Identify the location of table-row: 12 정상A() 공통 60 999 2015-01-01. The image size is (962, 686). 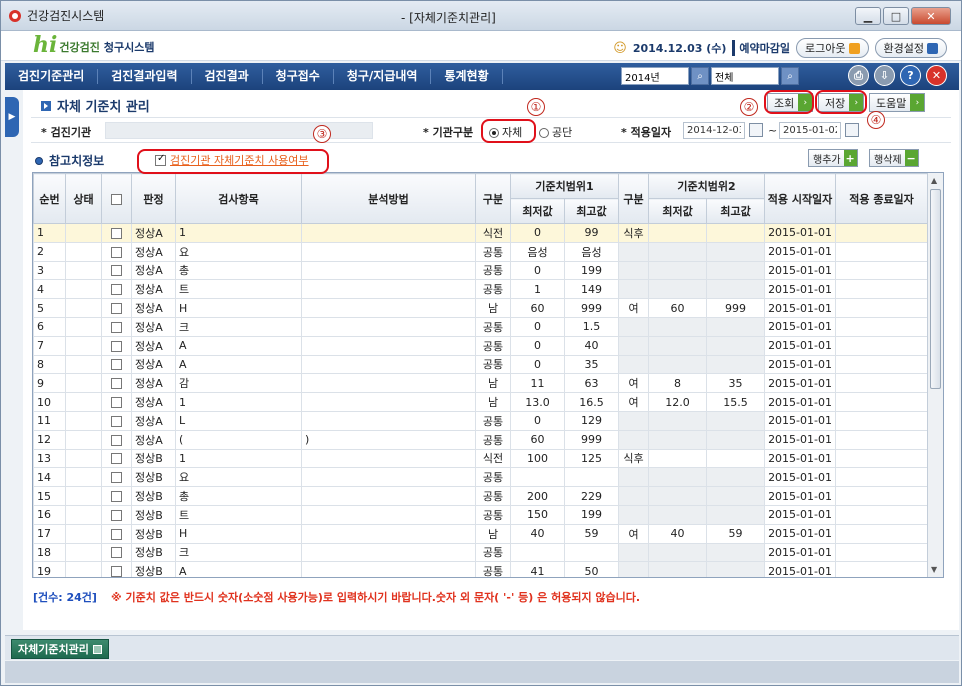
(481, 439).